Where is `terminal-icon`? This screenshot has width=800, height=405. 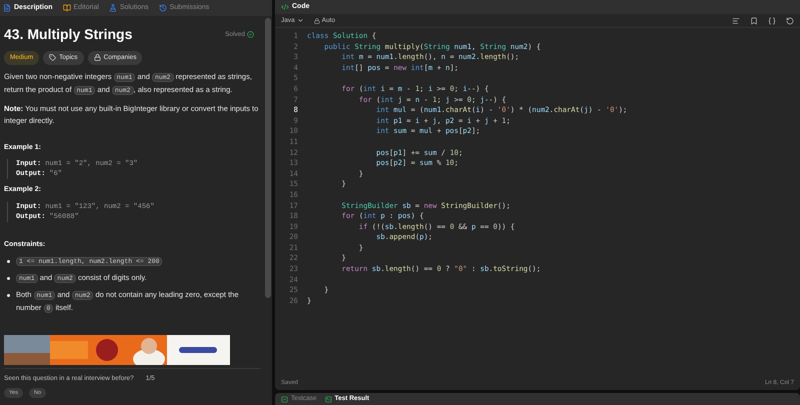 terminal-icon is located at coordinates (328, 399).